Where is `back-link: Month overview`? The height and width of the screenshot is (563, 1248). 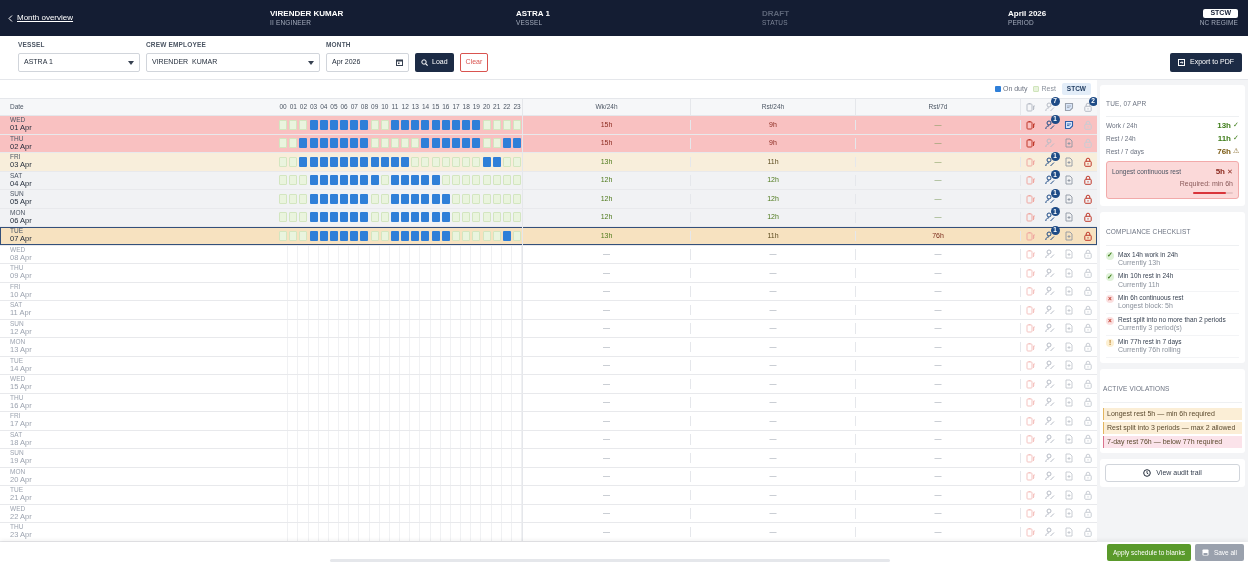 back-link: Month overview is located at coordinates (41, 18).